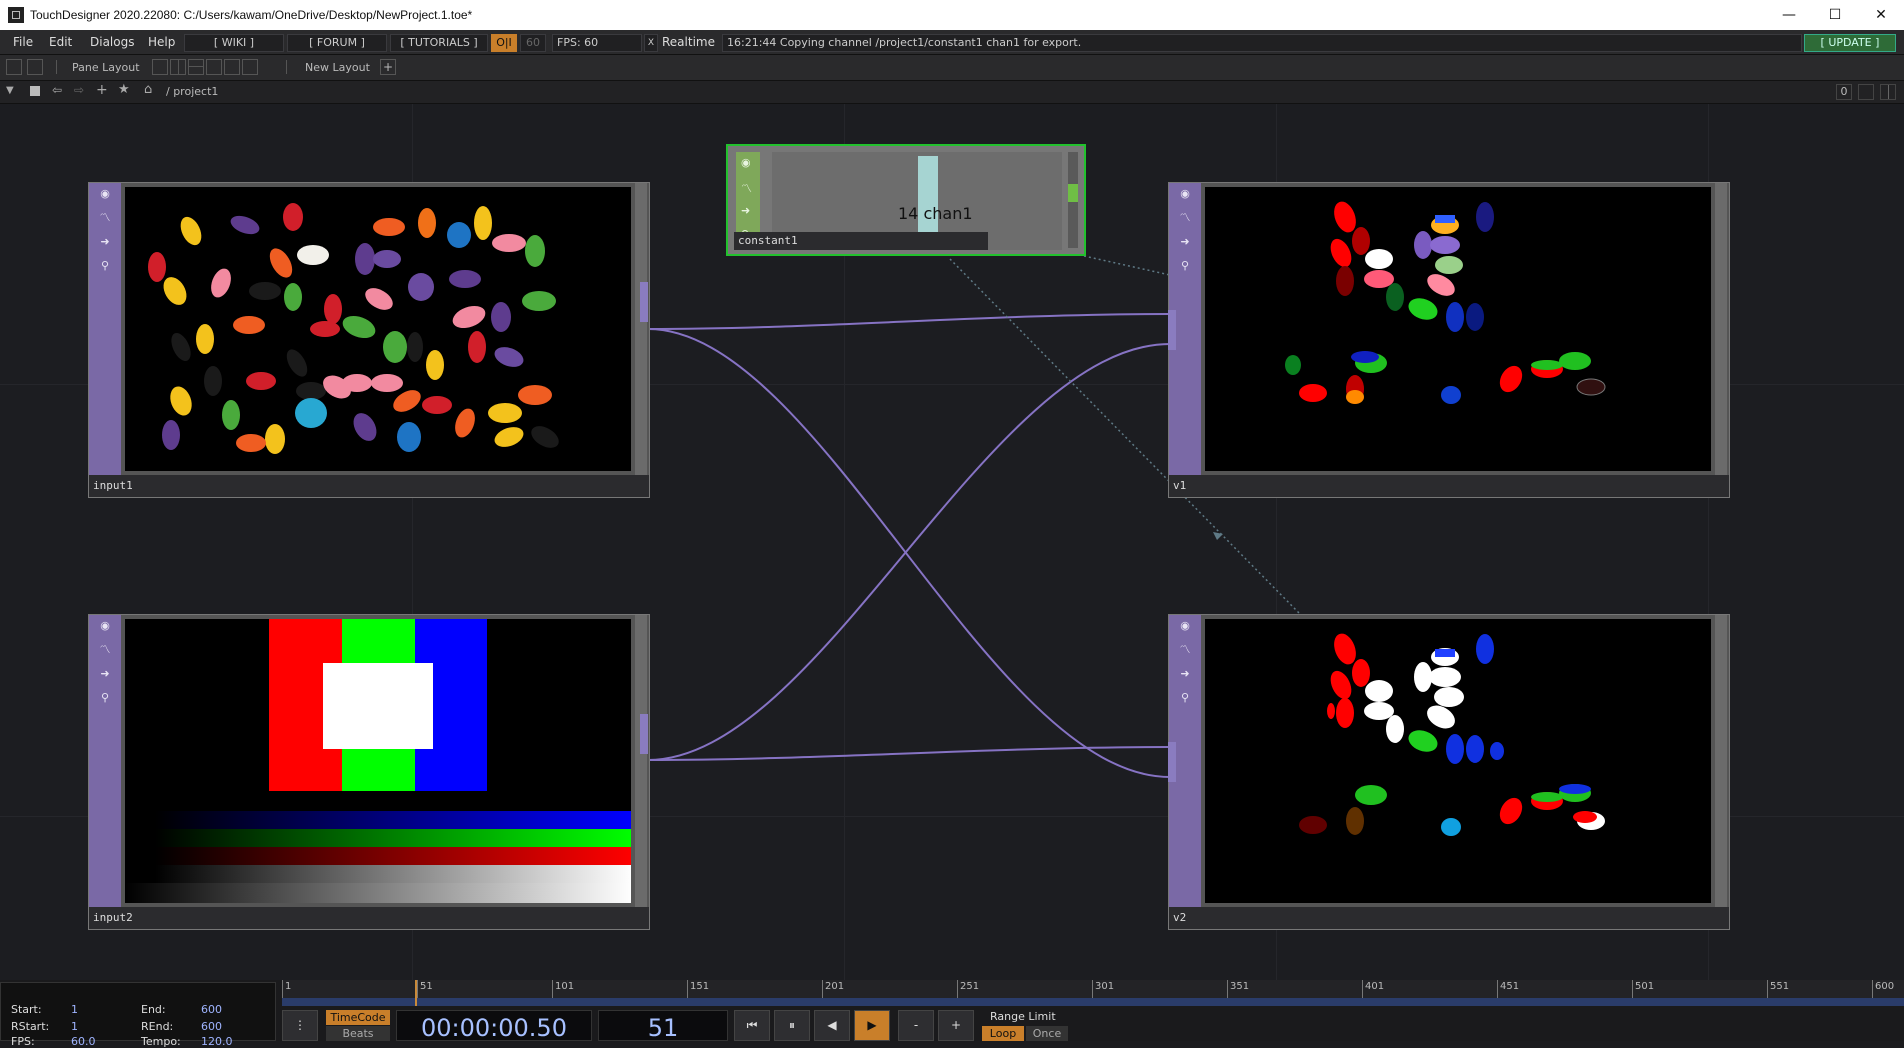 The height and width of the screenshot is (1048, 1904). Describe the element at coordinates (1449, 340) in the screenshot. I see `node-v1: ◉ 〽 ➜ ⚲ v1` at that location.